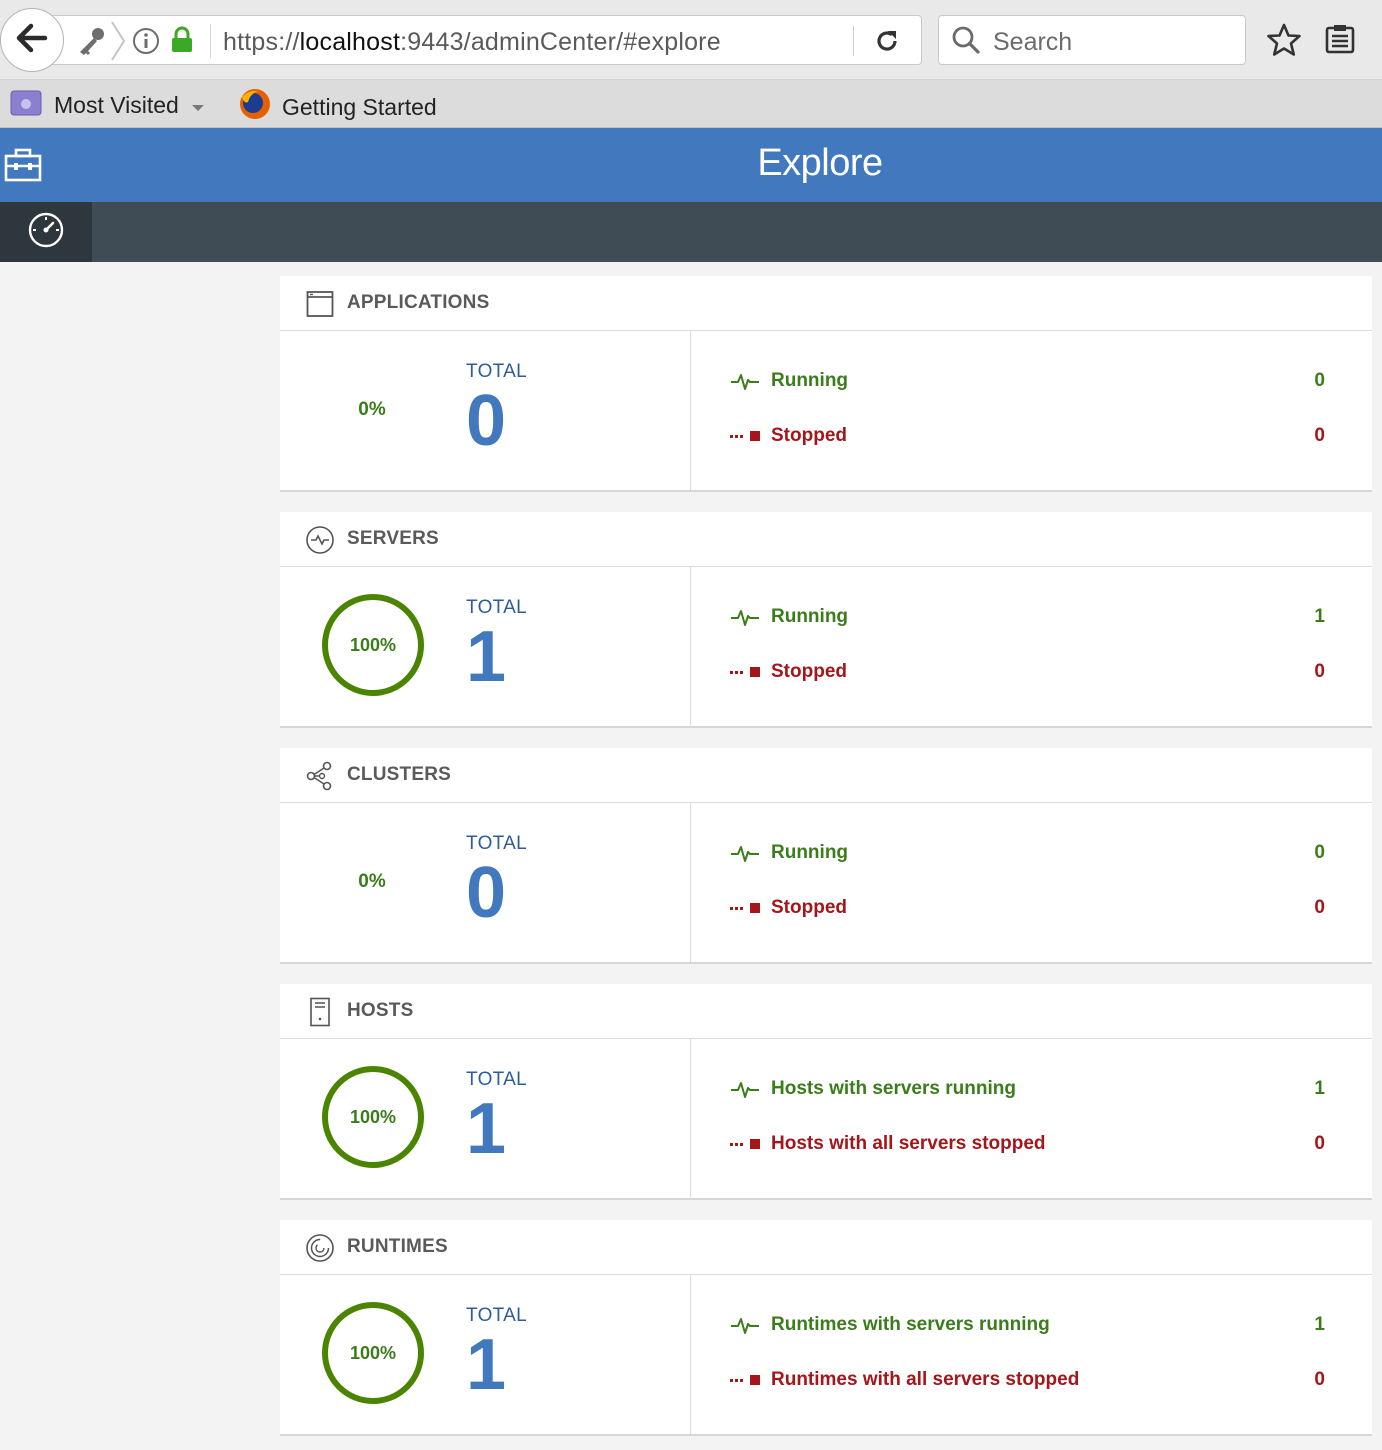  I want to click on running-row: Runtimes with servers running 1, so click(1030, 1325).